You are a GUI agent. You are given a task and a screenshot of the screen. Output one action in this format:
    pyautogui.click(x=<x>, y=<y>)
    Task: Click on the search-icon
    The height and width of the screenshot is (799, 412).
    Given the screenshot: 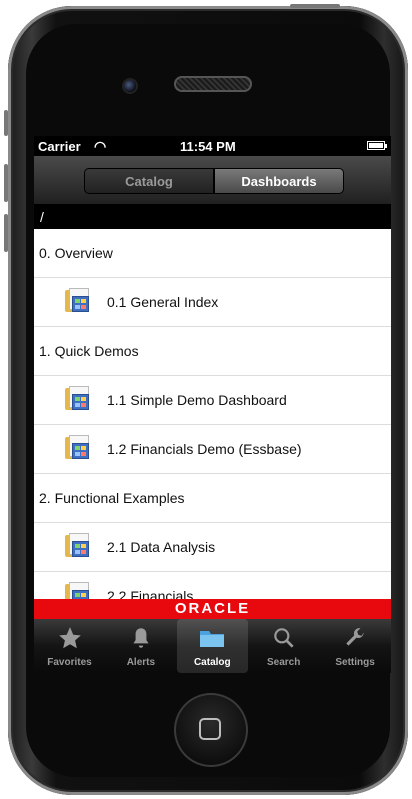 What is the action you would take?
    pyautogui.click(x=283, y=638)
    